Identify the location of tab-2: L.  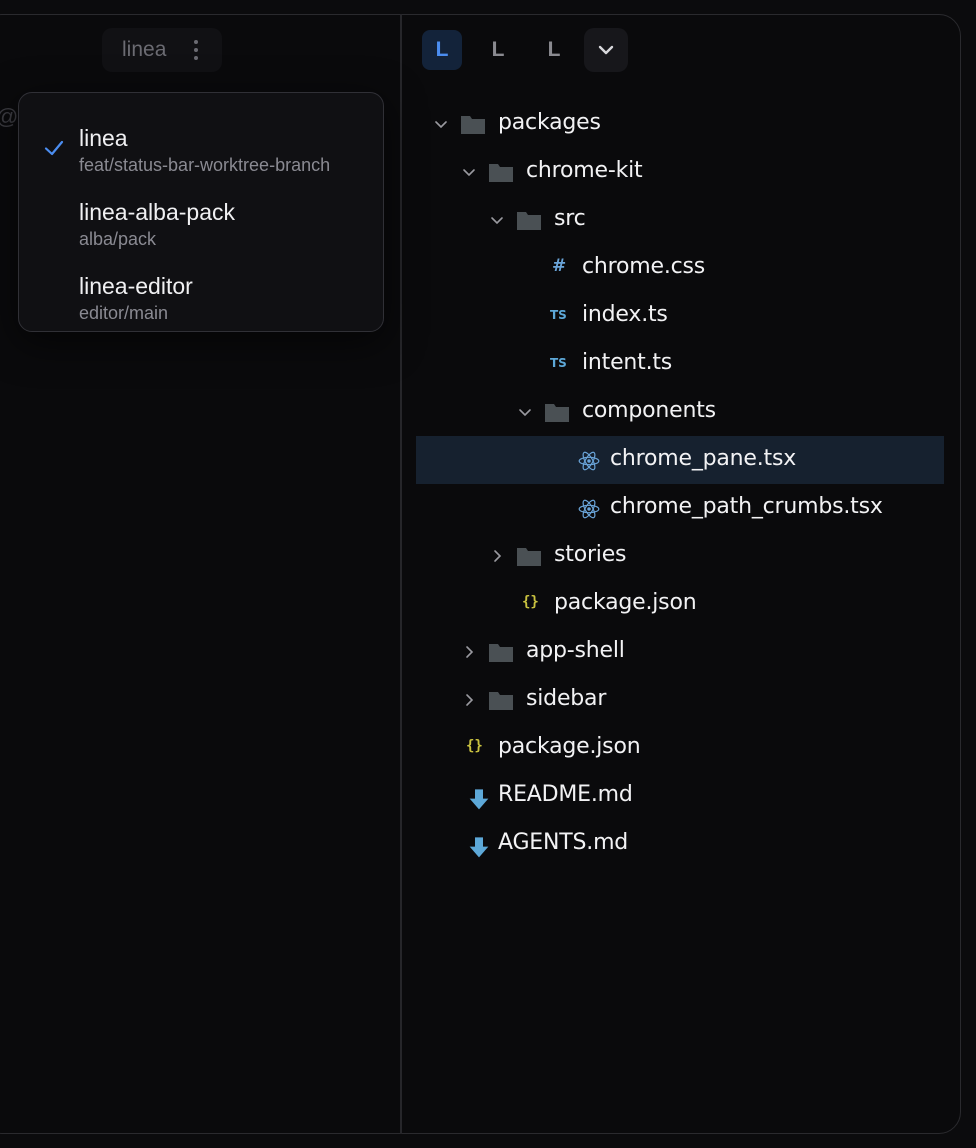
(498, 50).